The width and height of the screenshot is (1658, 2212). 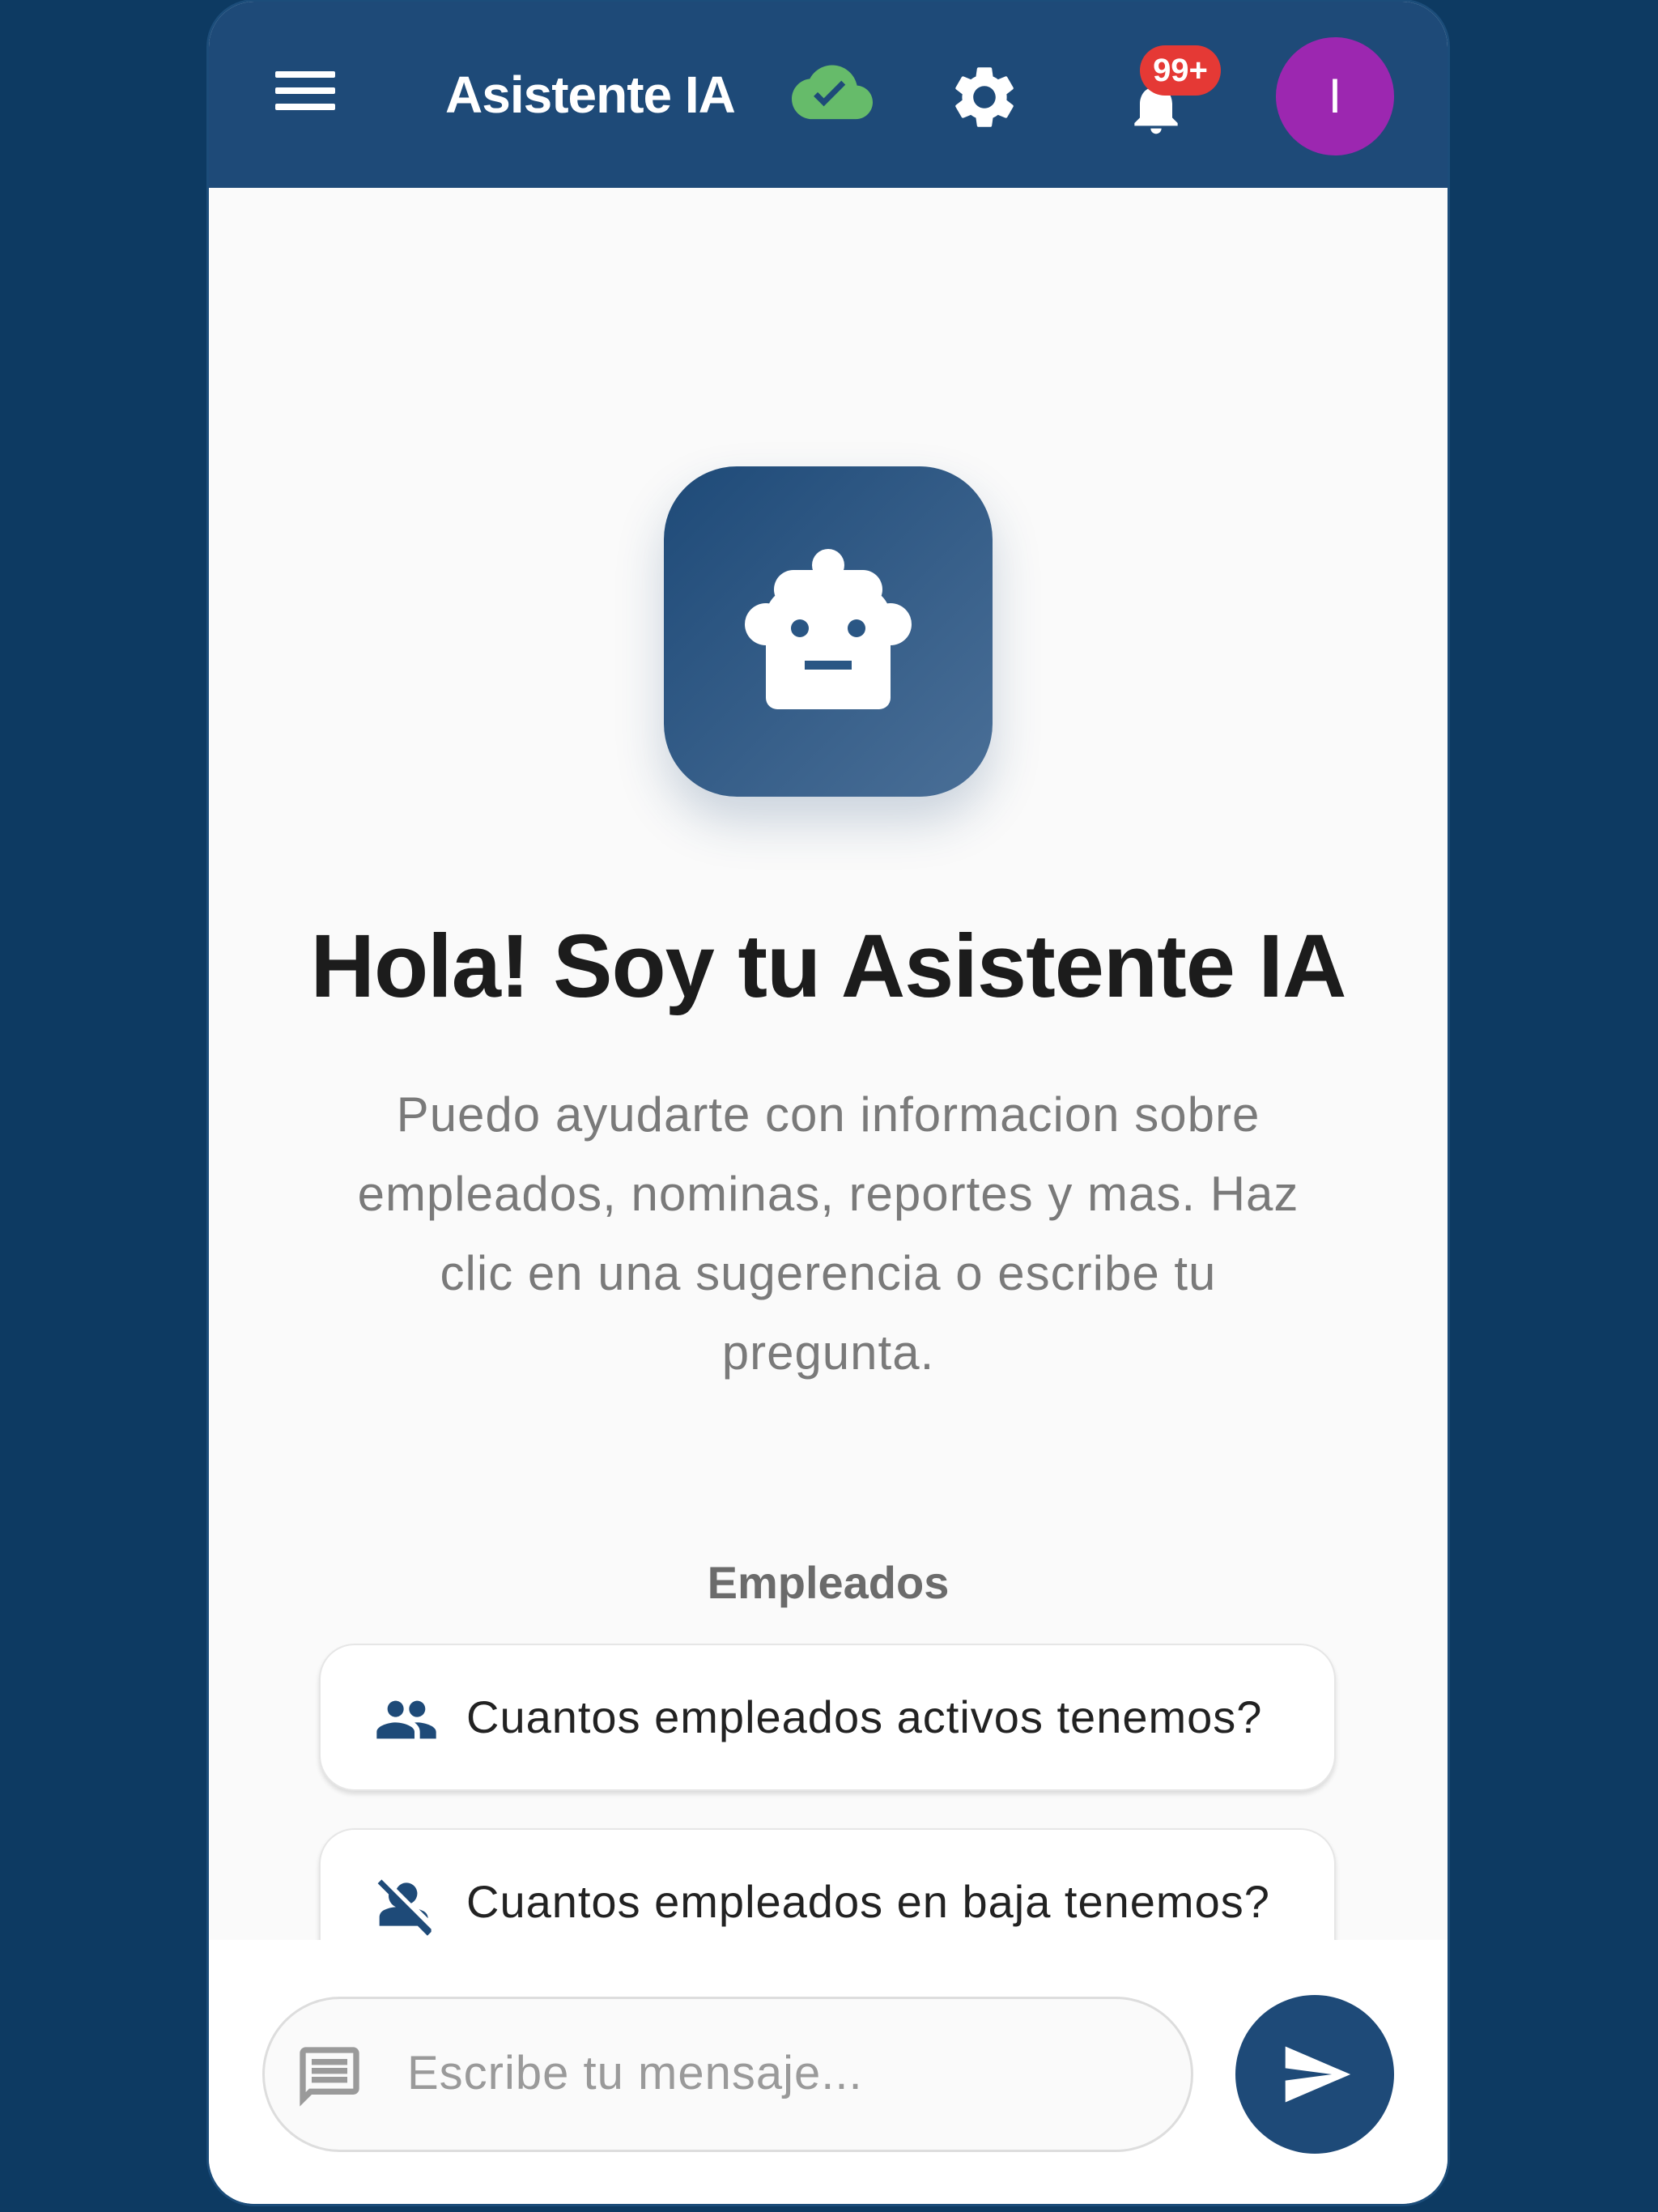 What do you see at coordinates (404, 1908) in the screenshot?
I see `person-off-icon` at bounding box center [404, 1908].